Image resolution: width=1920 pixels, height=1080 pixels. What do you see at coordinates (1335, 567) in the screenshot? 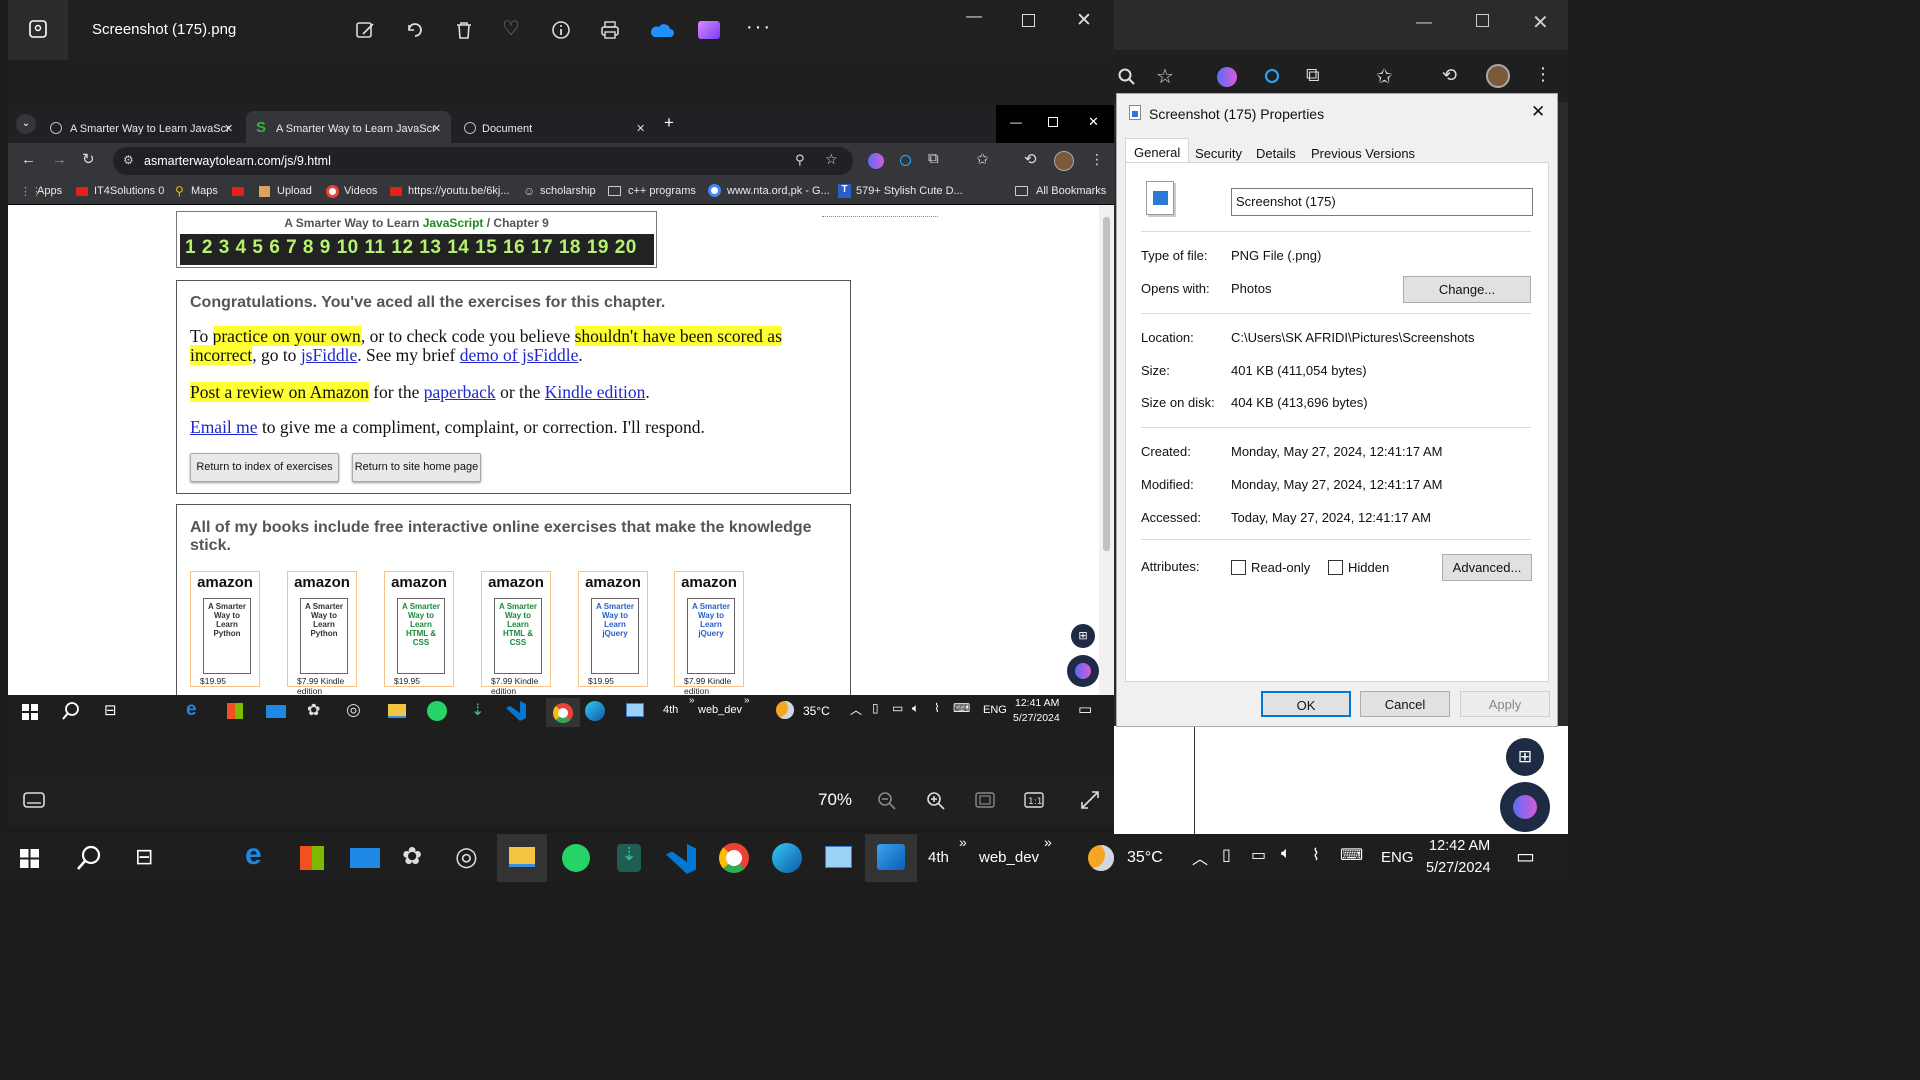
I see `hidden-checkbox` at bounding box center [1335, 567].